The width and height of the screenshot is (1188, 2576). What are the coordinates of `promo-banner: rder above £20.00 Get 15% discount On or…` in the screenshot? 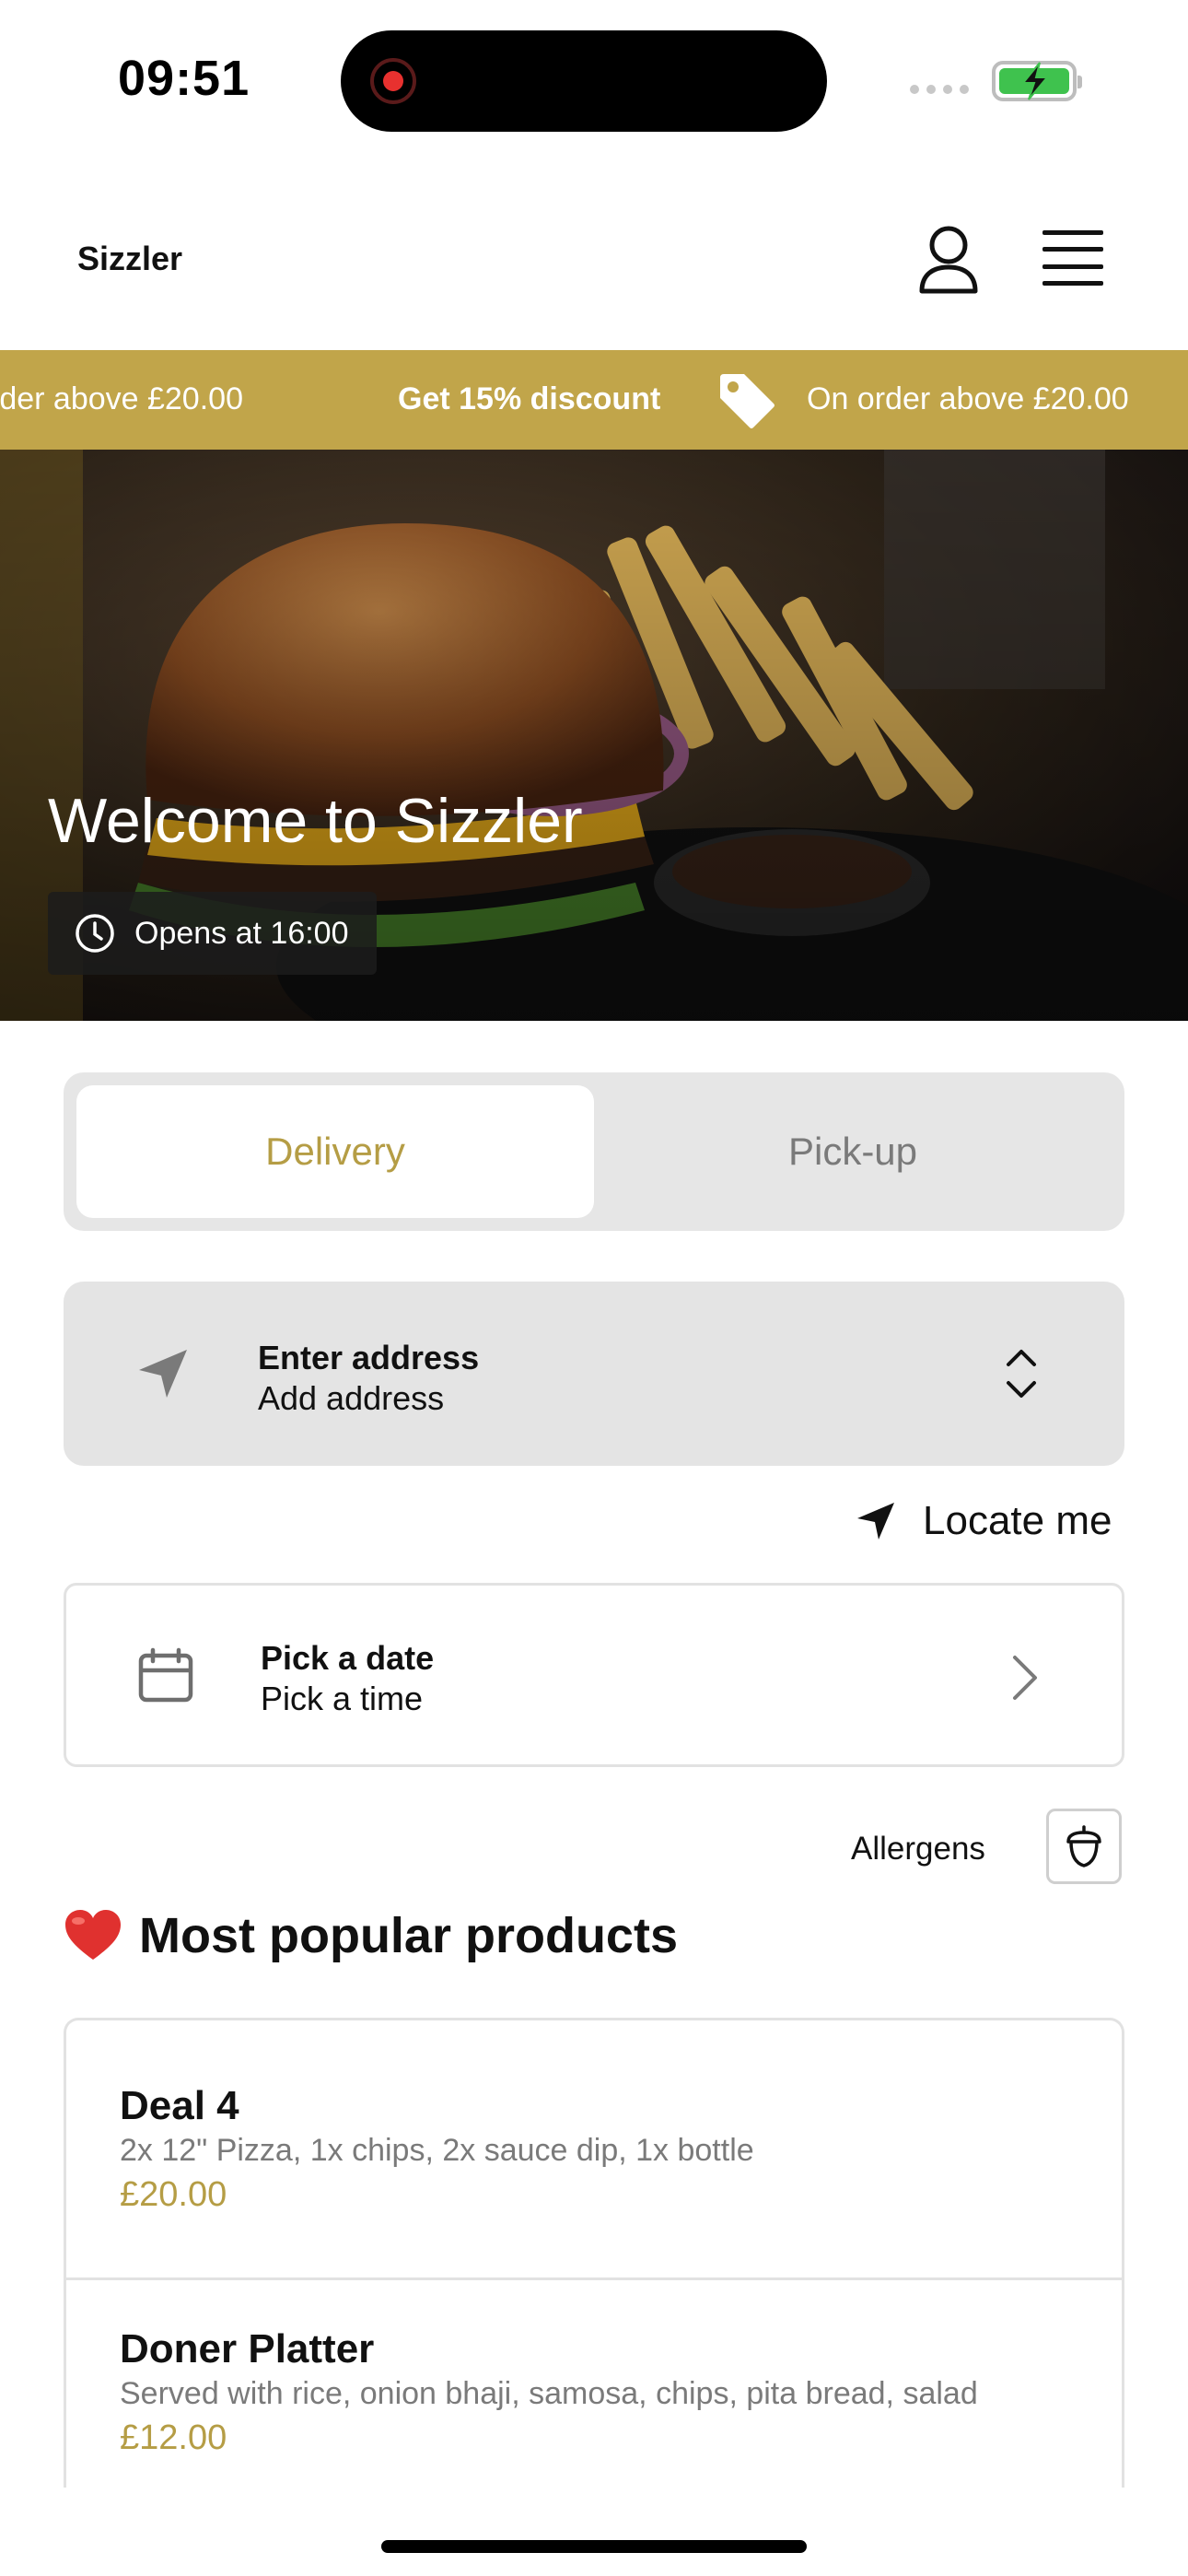 It's located at (594, 400).